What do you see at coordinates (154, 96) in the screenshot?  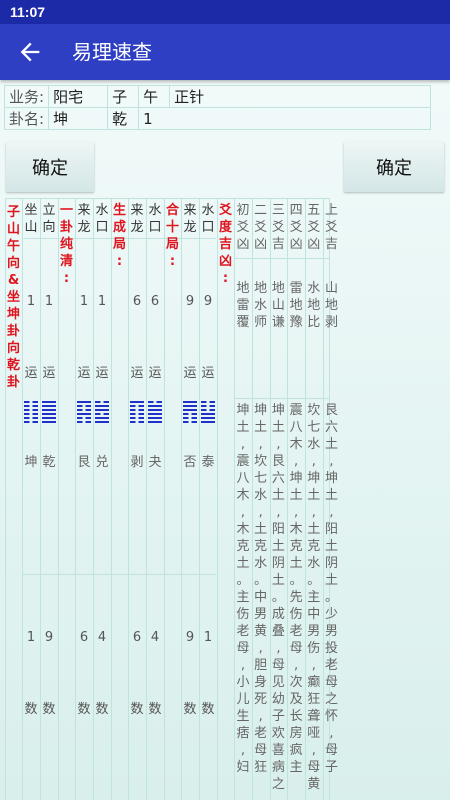 I see `facing-field: 午` at bounding box center [154, 96].